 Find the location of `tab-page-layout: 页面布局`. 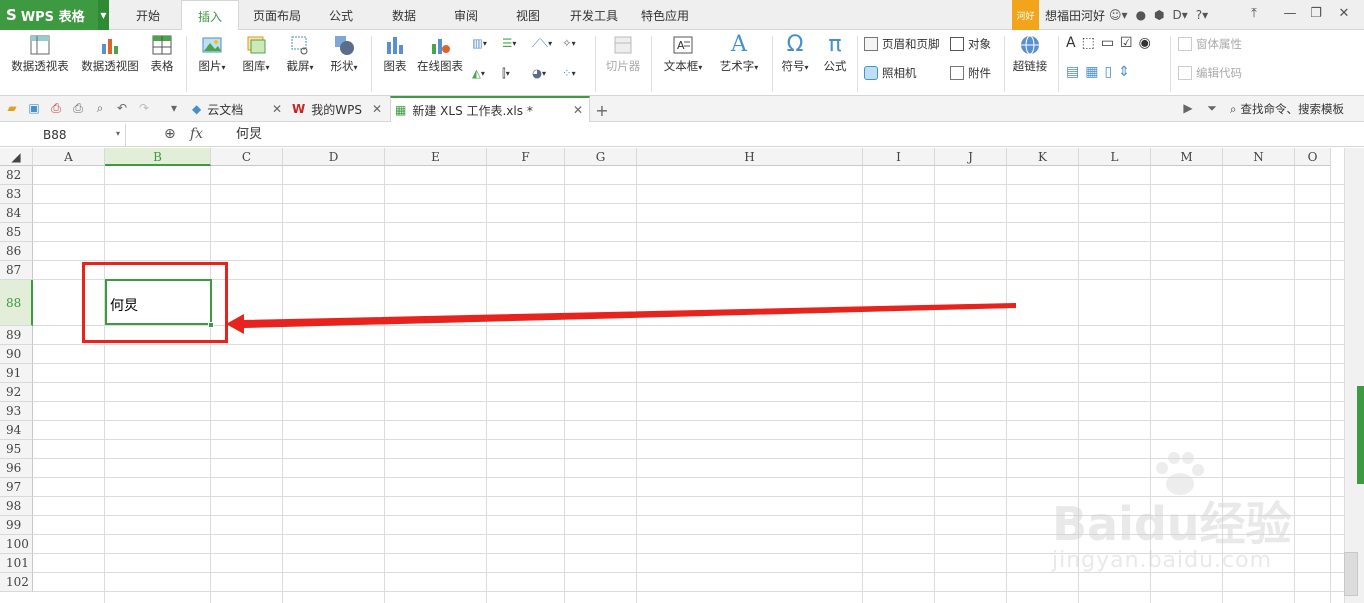

tab-page-layout: 页面布局 is located at coordinates (277, 15).